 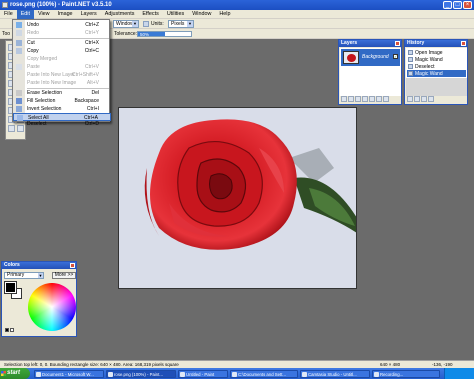 What do you see at coordinates (379, 99) in the screenshot?
I see `move-down-icon` at bounding box center [379, 99].